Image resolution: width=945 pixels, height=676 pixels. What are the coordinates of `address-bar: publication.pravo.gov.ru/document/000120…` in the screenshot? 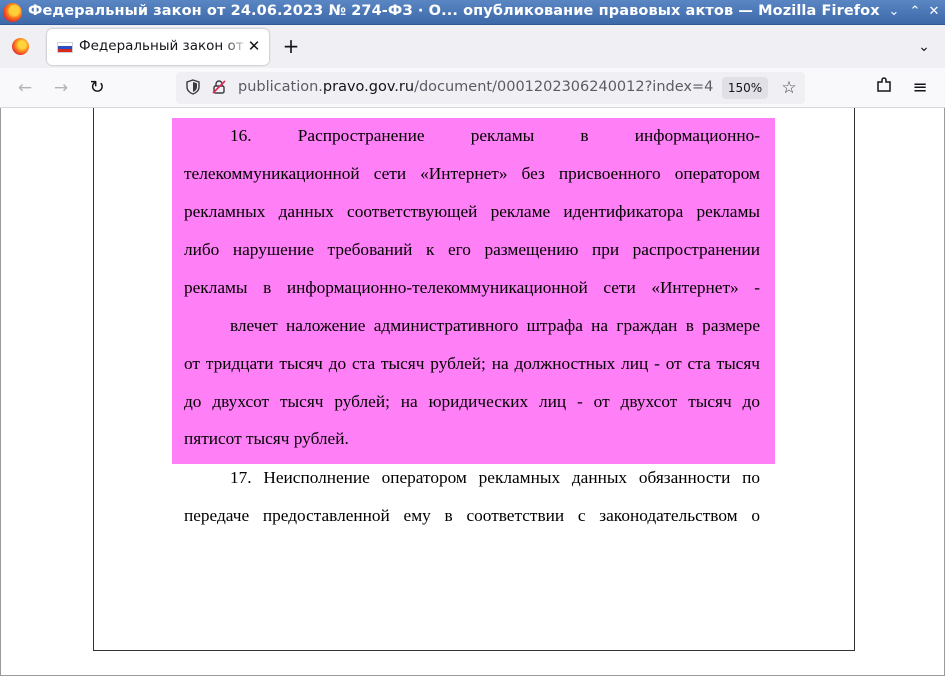 It's located at (490, 88).